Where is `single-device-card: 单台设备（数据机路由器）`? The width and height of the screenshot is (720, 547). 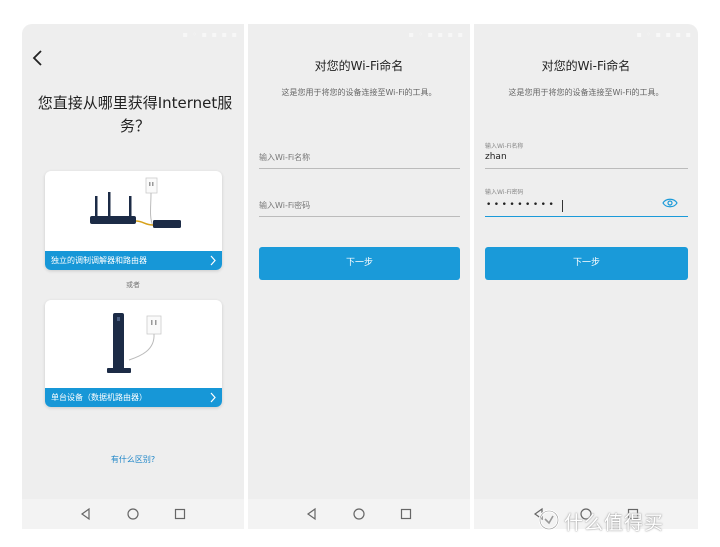
single-device-card: 单台设备（数据机路由器） is located at coordinates (133, 353).